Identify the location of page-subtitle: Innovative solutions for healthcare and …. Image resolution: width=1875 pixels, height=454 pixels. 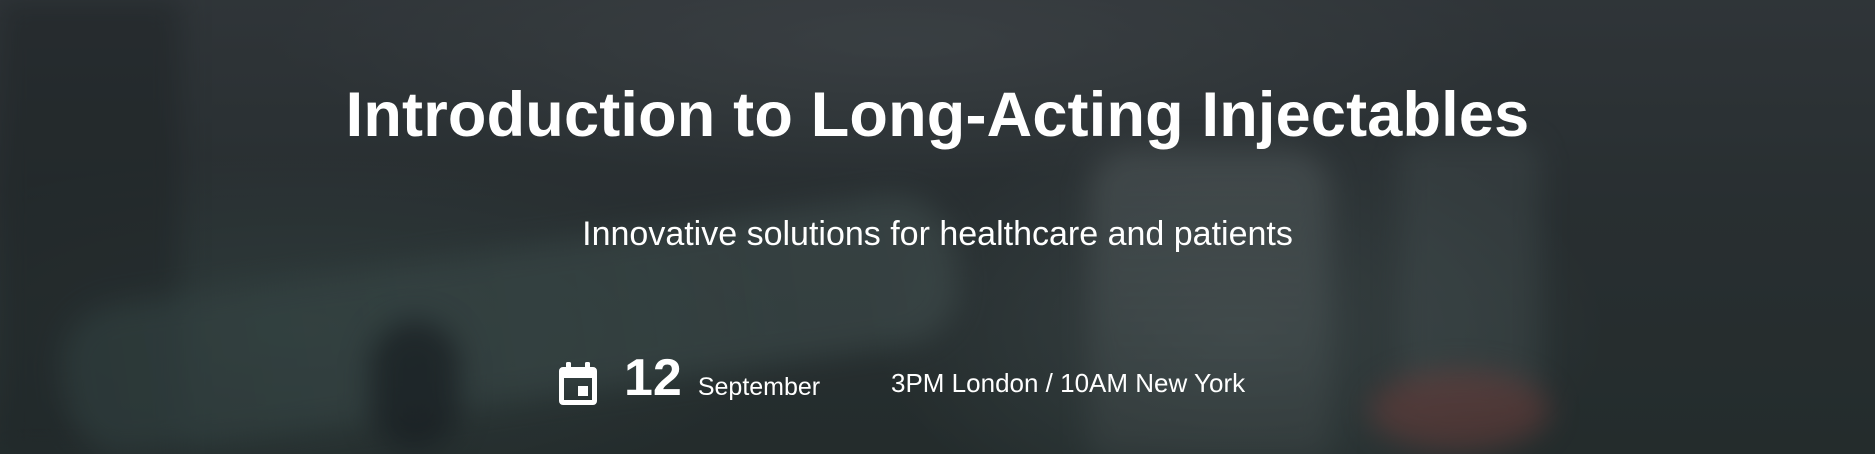
(937, 234).